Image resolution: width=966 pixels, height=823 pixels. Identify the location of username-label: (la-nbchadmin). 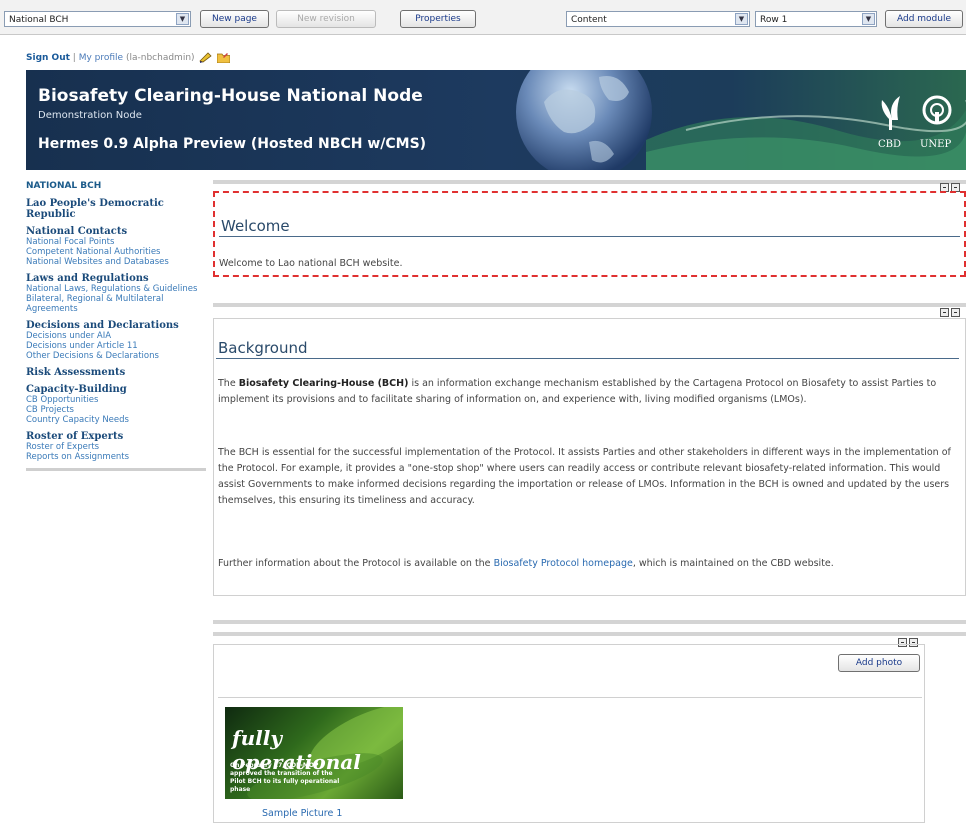
(160, 58).